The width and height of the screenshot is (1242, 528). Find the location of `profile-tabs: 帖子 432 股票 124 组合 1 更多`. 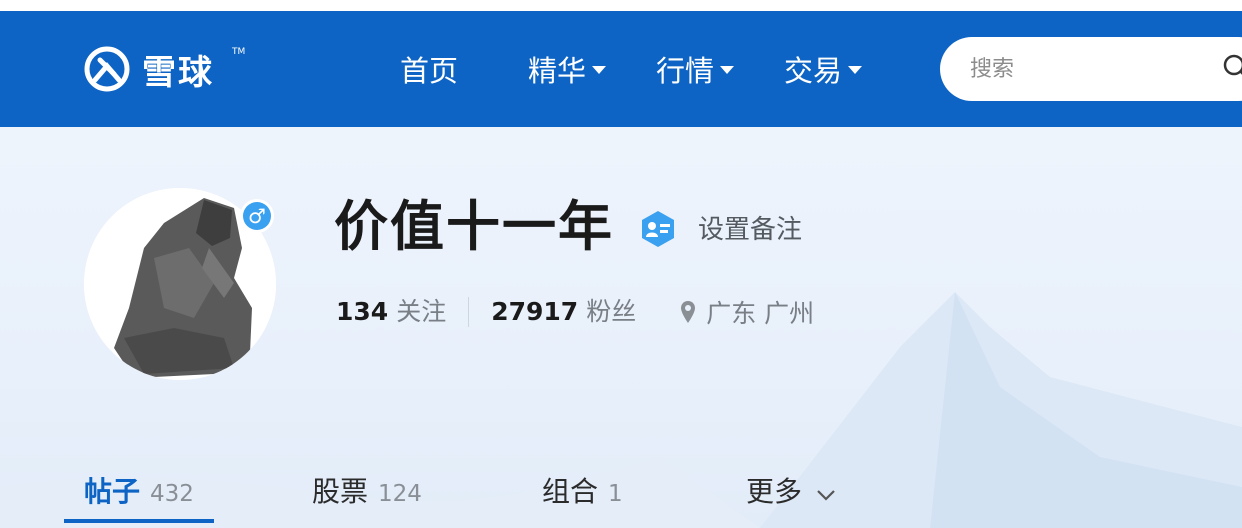

profile-tabs: 帖子 432 股票 124 组合 1 更多 is located at coordinates (621, 495).